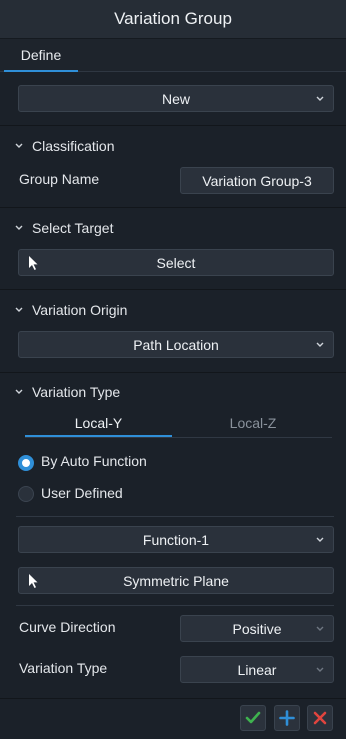 This screenshot has width=346, height=739. I want to click on mode-section: New, so click(173, 99).